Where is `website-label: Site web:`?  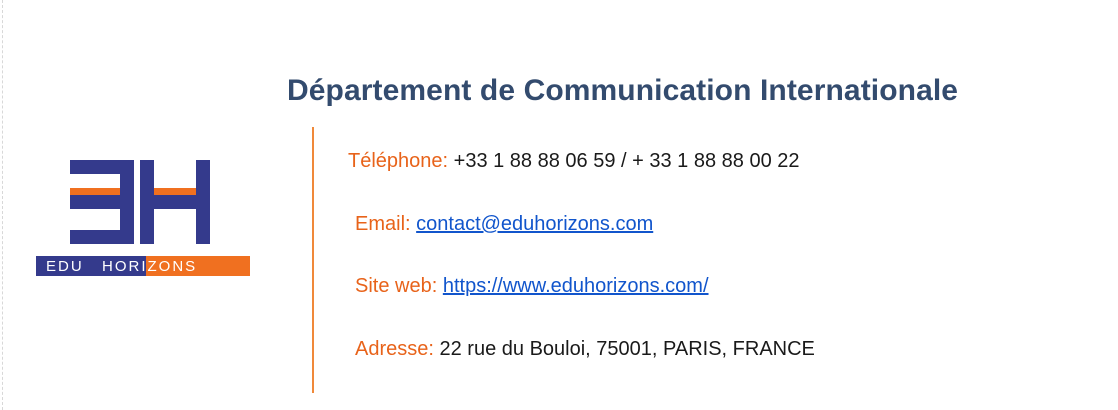 website-label: Site web: is located at coordinates (396, 286).